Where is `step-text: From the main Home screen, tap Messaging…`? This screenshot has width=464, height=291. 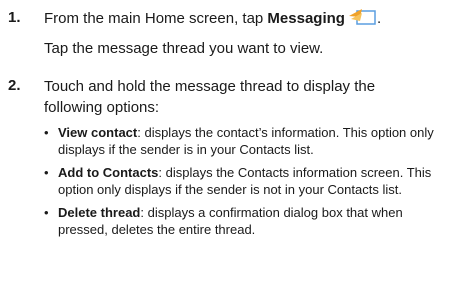 step-text: From the main Home screen, tap Messaging… is located at coordinates (244, 19).